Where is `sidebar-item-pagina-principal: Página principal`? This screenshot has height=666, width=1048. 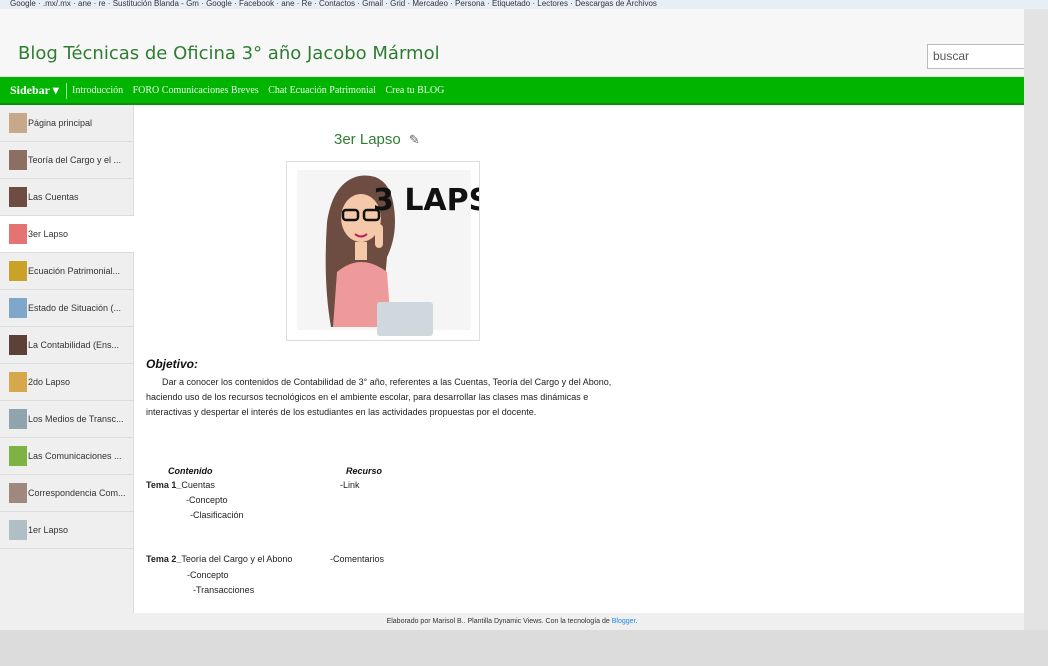 sidebar-item-pagina-principal: Página principal is located at coordinates (66, 123).